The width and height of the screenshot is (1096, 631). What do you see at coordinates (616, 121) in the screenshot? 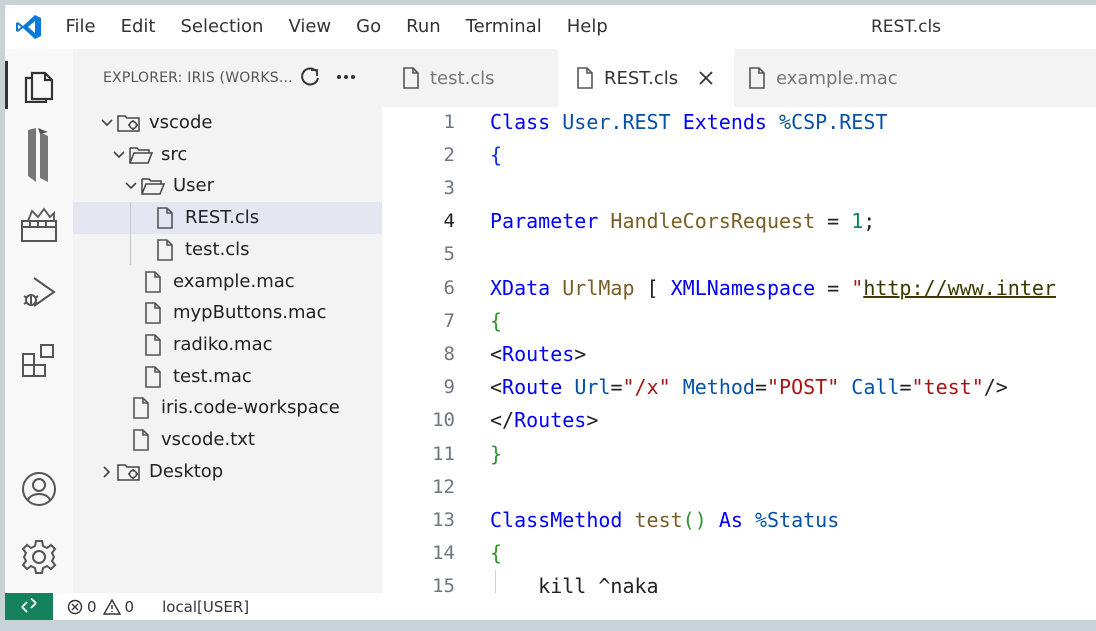
I see `code-token: User.REST` at bounding box center [616, 121].